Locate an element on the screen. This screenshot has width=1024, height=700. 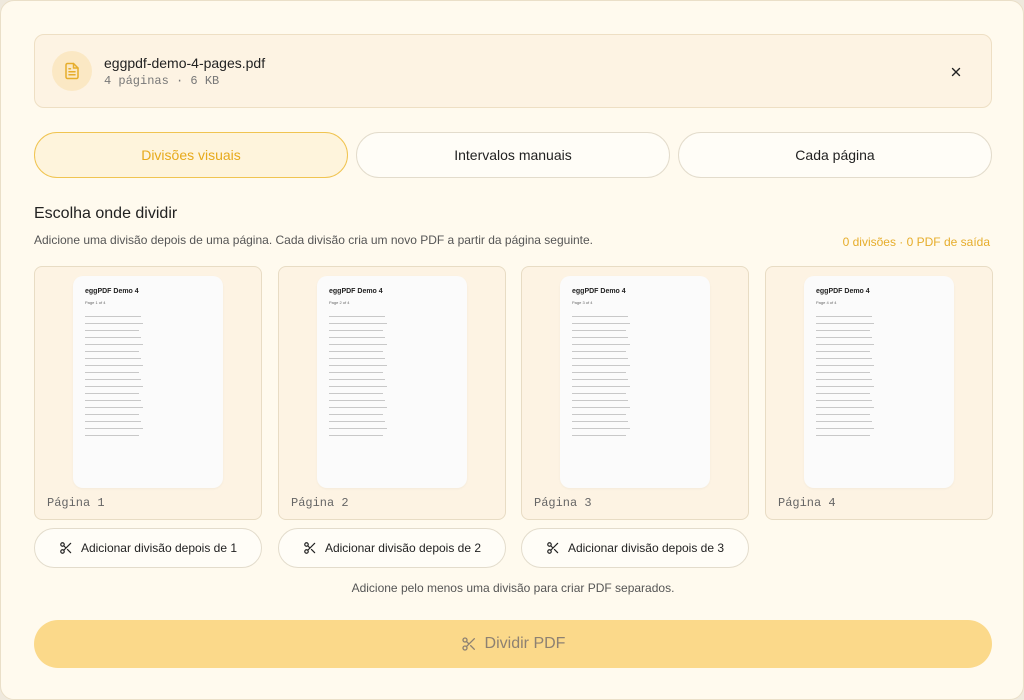
add-split-after-3-button: Adicionar divisão depois de 3 is located at coordinates (635, 548).